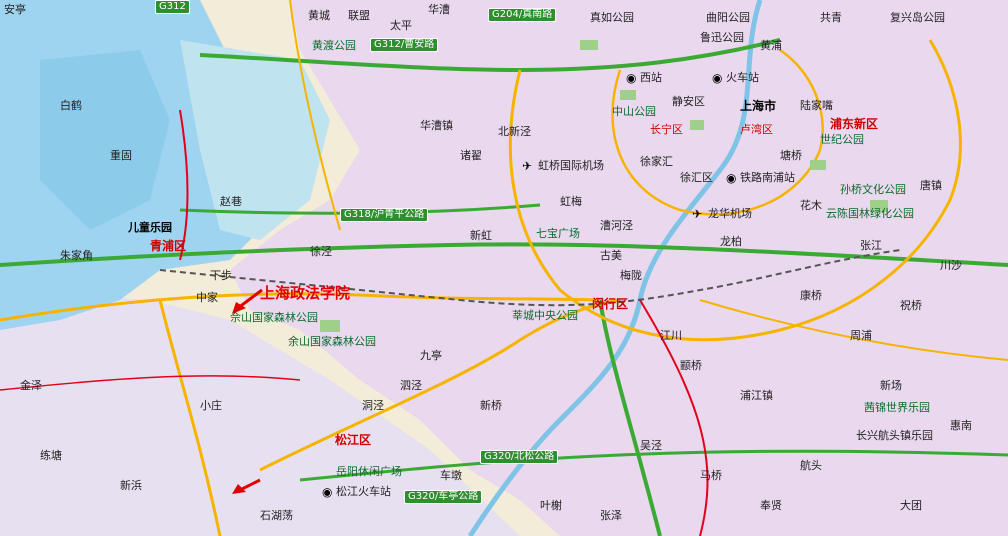  What do you see at coordinates (870, 213) in the screenshot?
I see `label-yuanlin: 云陈国林绿化公园` at bounding box center [870, 213].